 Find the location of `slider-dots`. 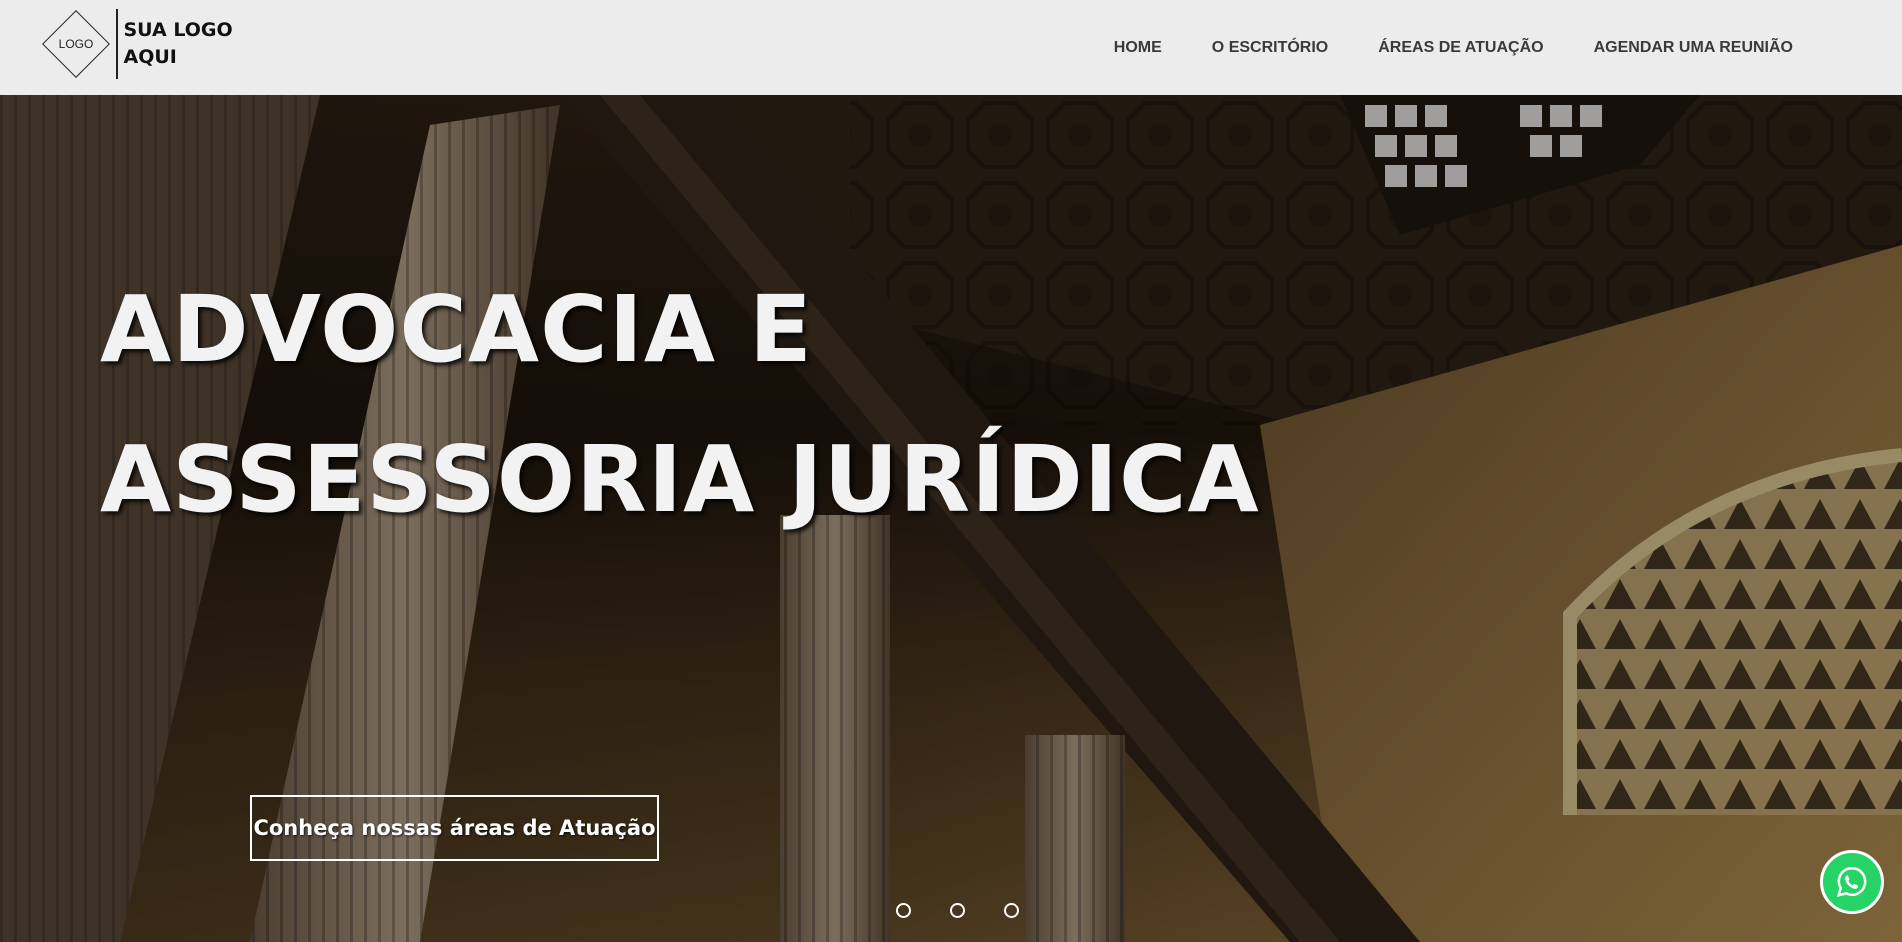

slider-dots is located at coordinates (977, 910).